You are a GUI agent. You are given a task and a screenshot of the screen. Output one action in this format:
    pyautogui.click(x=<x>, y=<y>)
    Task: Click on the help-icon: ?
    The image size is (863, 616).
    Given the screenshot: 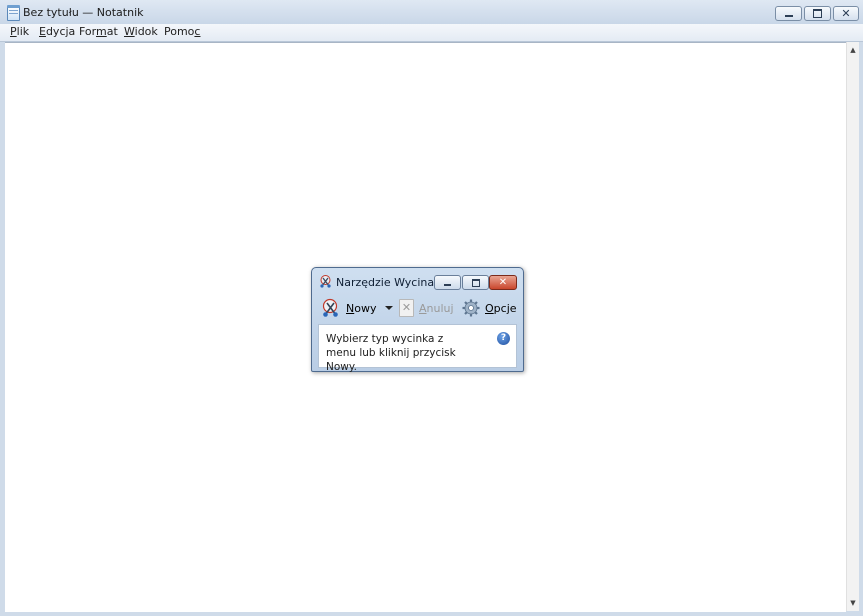 What is the action you would take?
    pyautogui.click(x=503, y=338)
    